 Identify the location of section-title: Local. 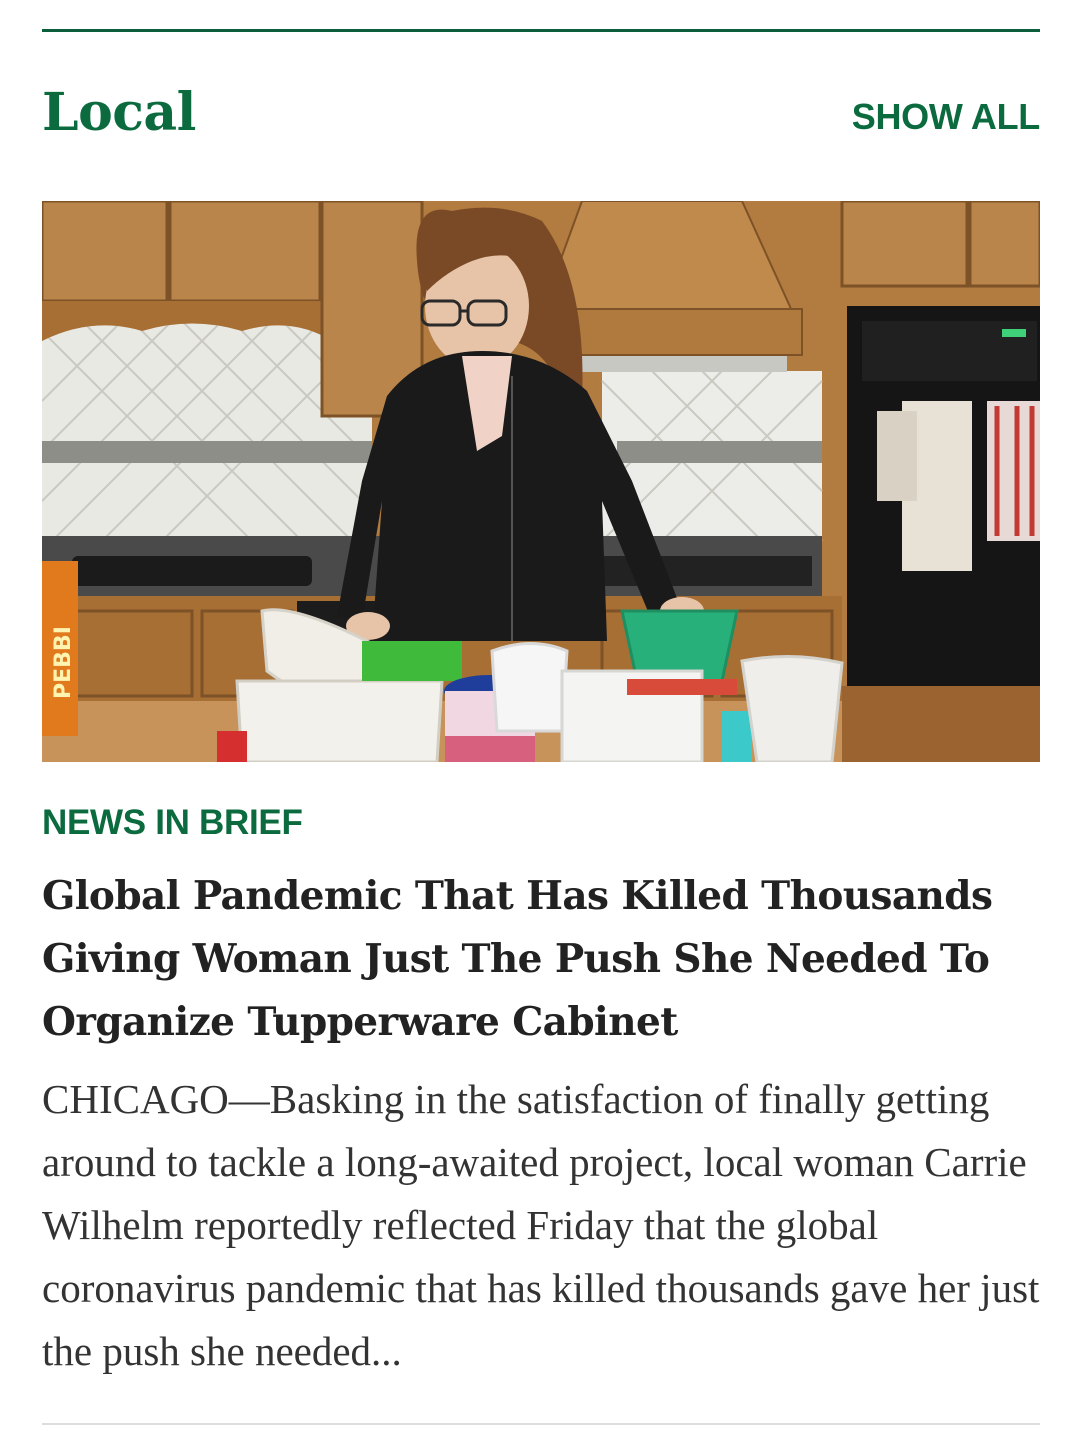
(119, 112).